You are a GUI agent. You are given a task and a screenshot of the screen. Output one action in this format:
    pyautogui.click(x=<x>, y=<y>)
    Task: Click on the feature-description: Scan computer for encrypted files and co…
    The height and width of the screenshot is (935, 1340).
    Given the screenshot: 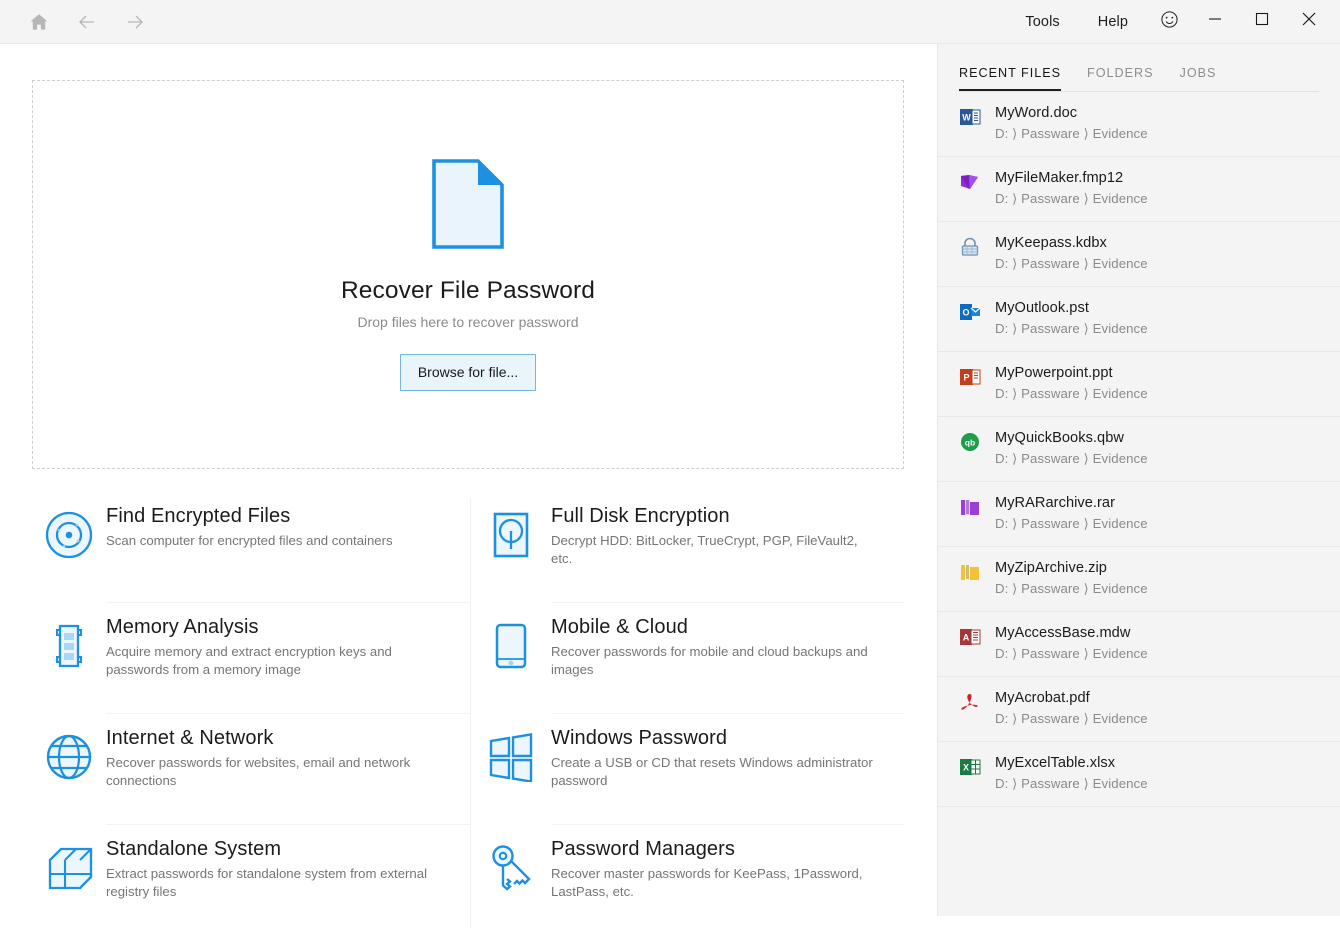 What is the action you would take?
    pyautogui.click(x=249, y=540)
    